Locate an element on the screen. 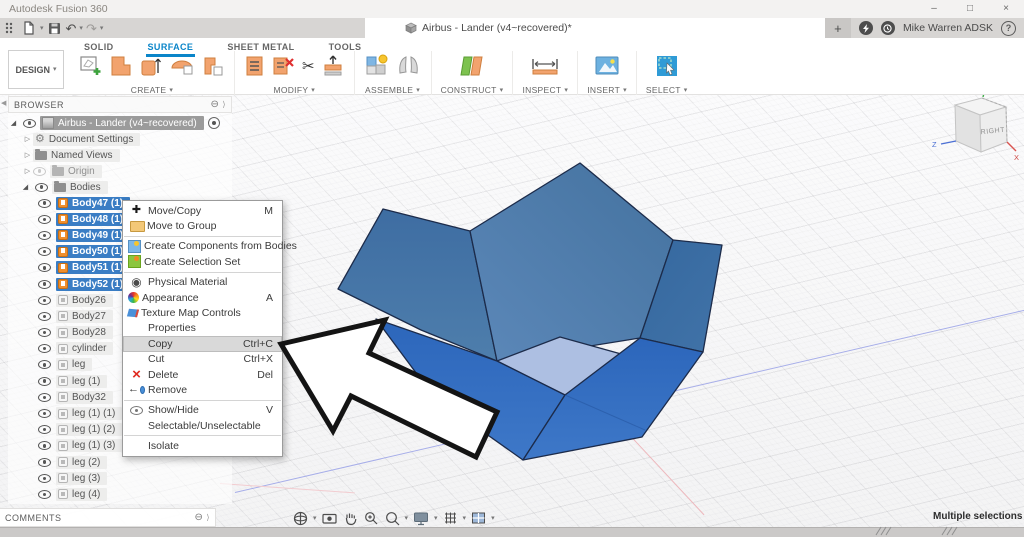 This screenshot has width=1024, height=537. context-menu-item: Copy Ctrl+C is located at coordinates (202, 344).